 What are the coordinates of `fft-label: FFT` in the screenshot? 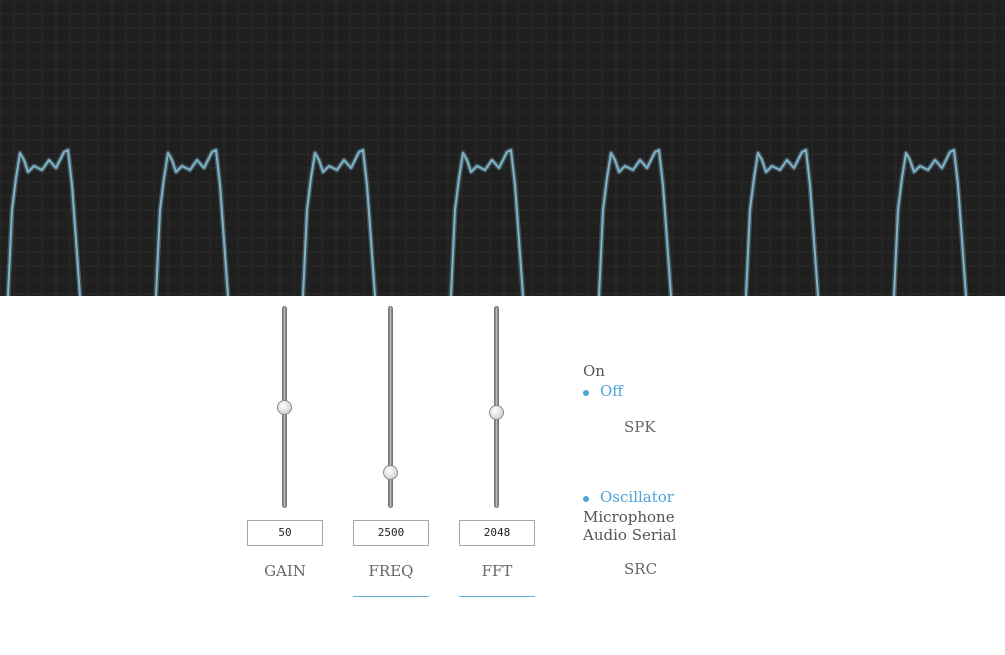 It's located at (497, 571).